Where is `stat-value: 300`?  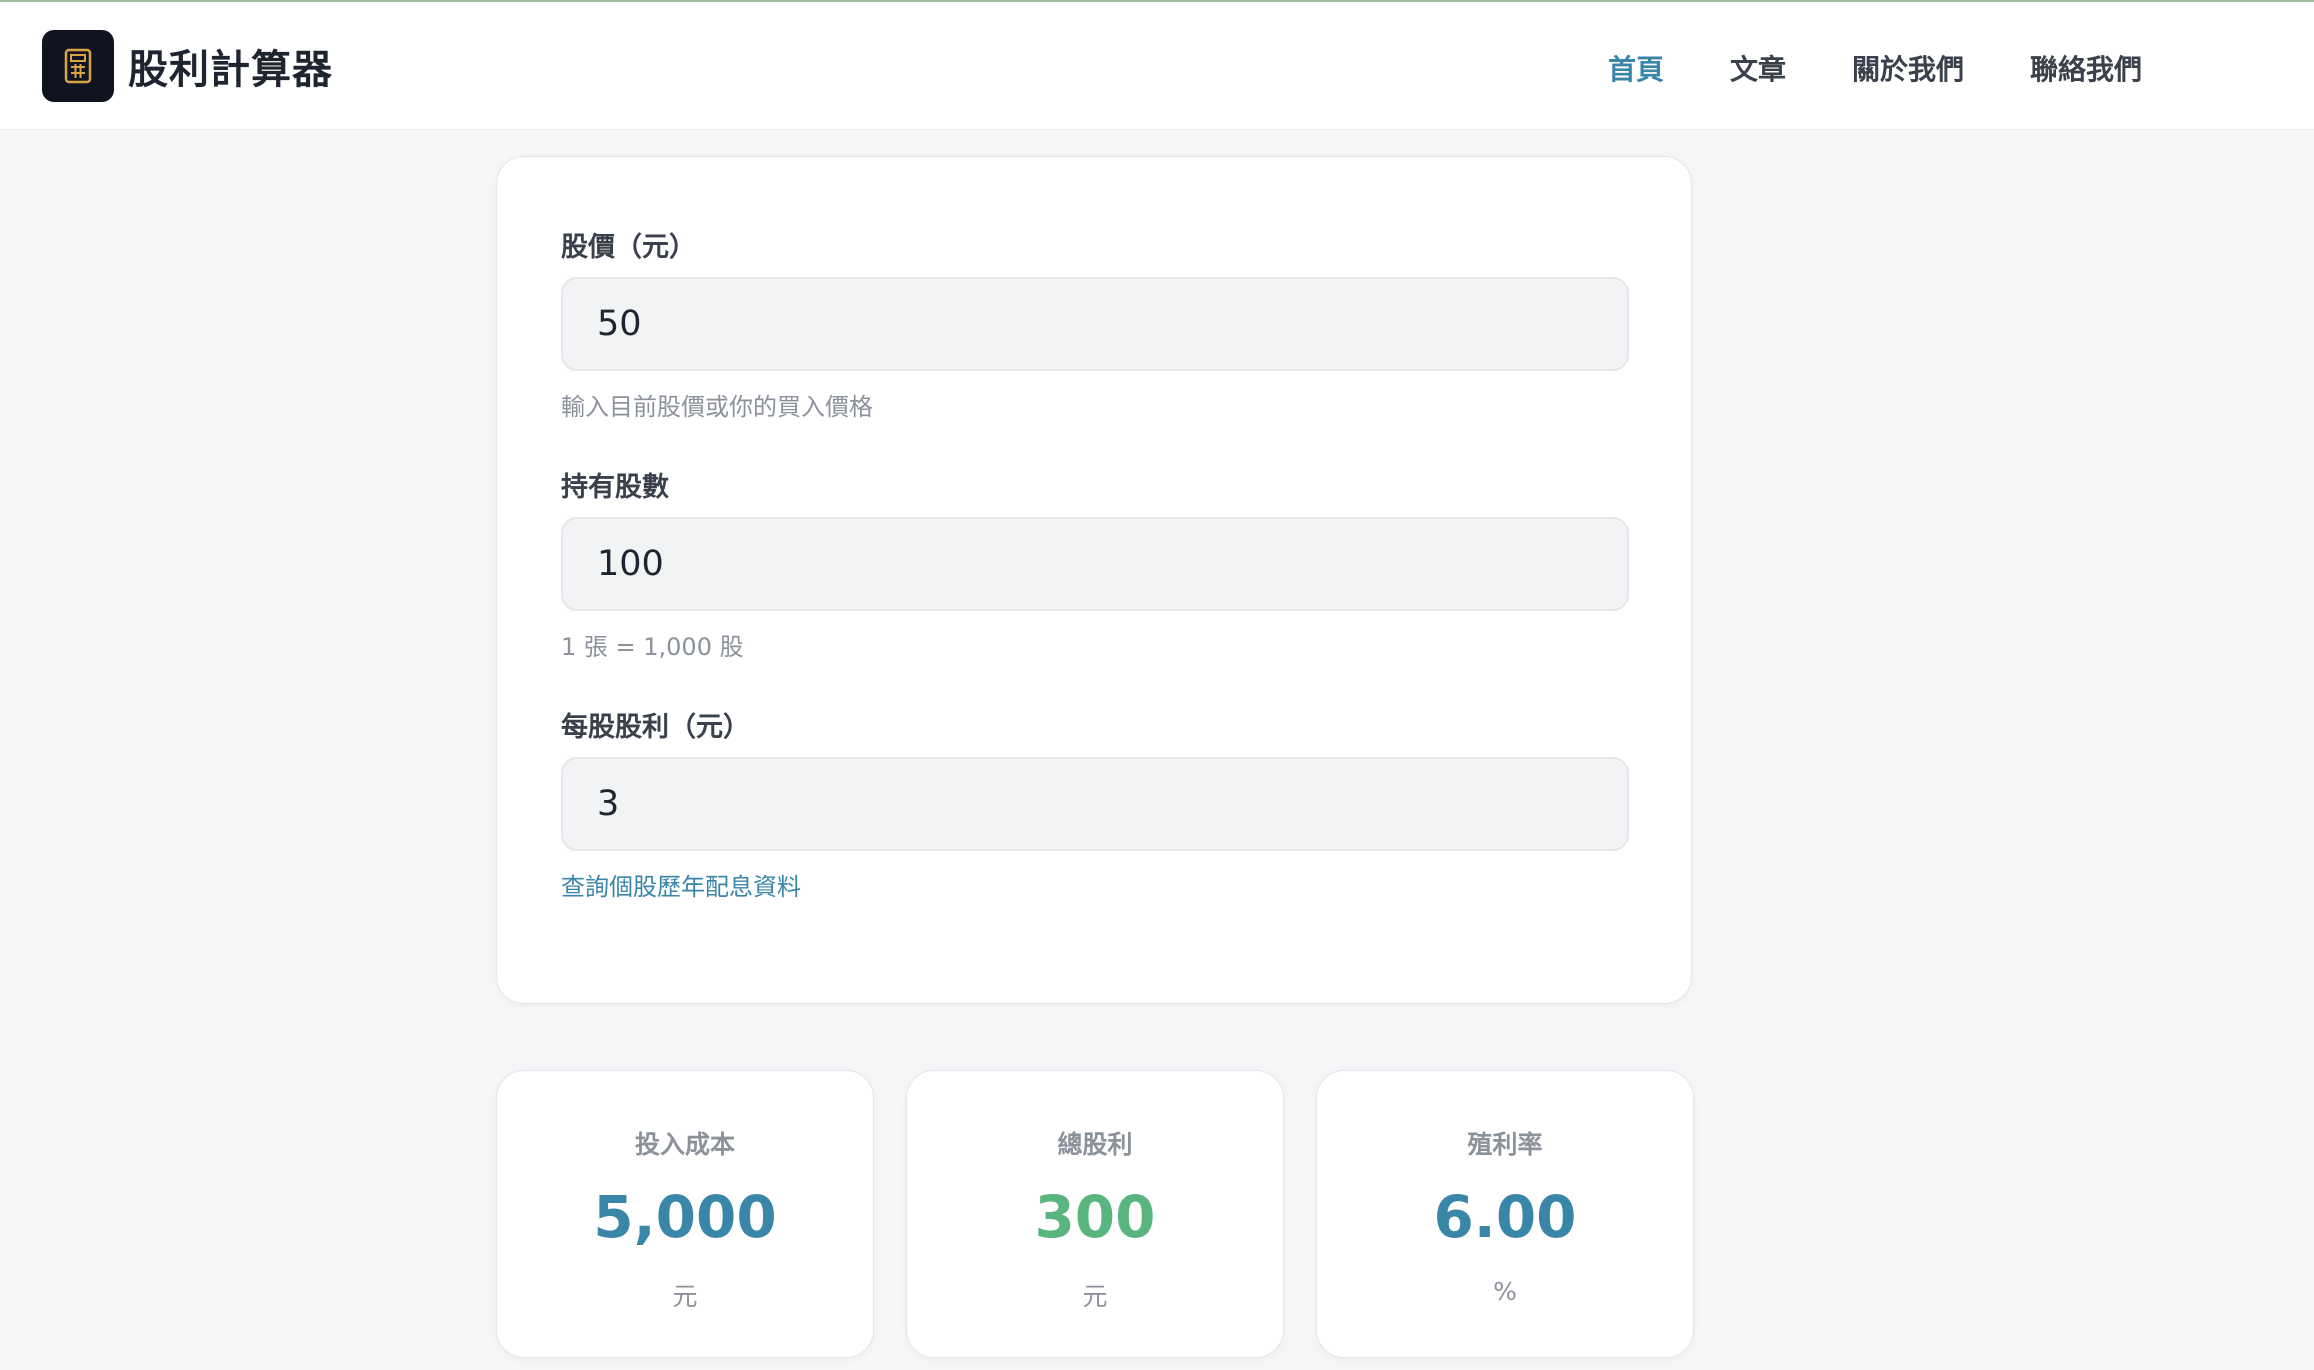
stat-value: 300 is located at coordinates (1095, 1217).